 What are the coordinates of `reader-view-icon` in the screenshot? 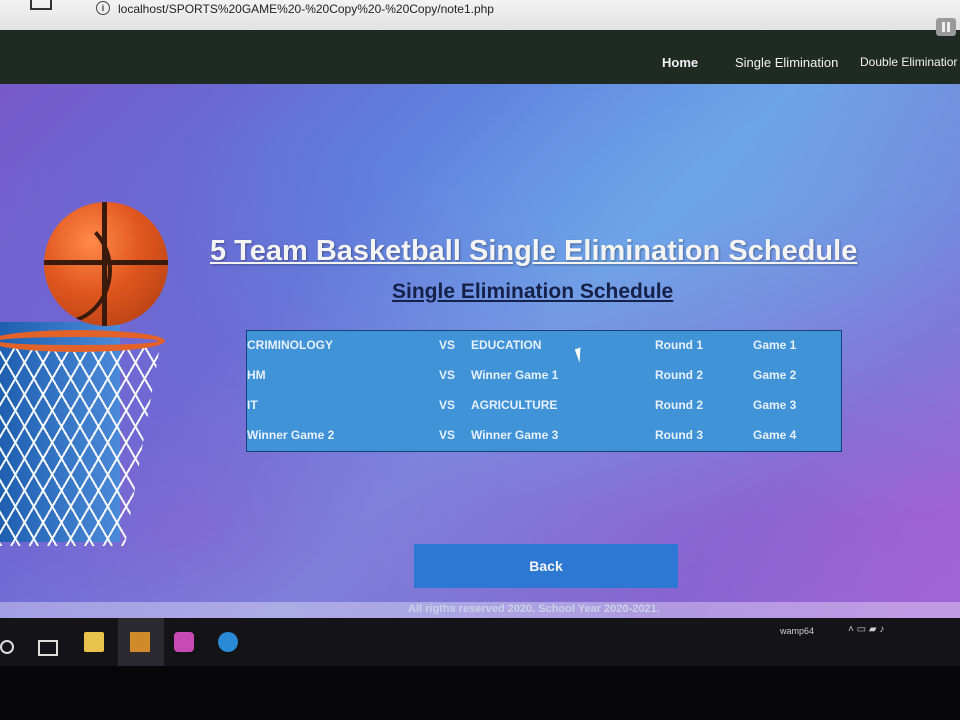 It's located at (946, 27).